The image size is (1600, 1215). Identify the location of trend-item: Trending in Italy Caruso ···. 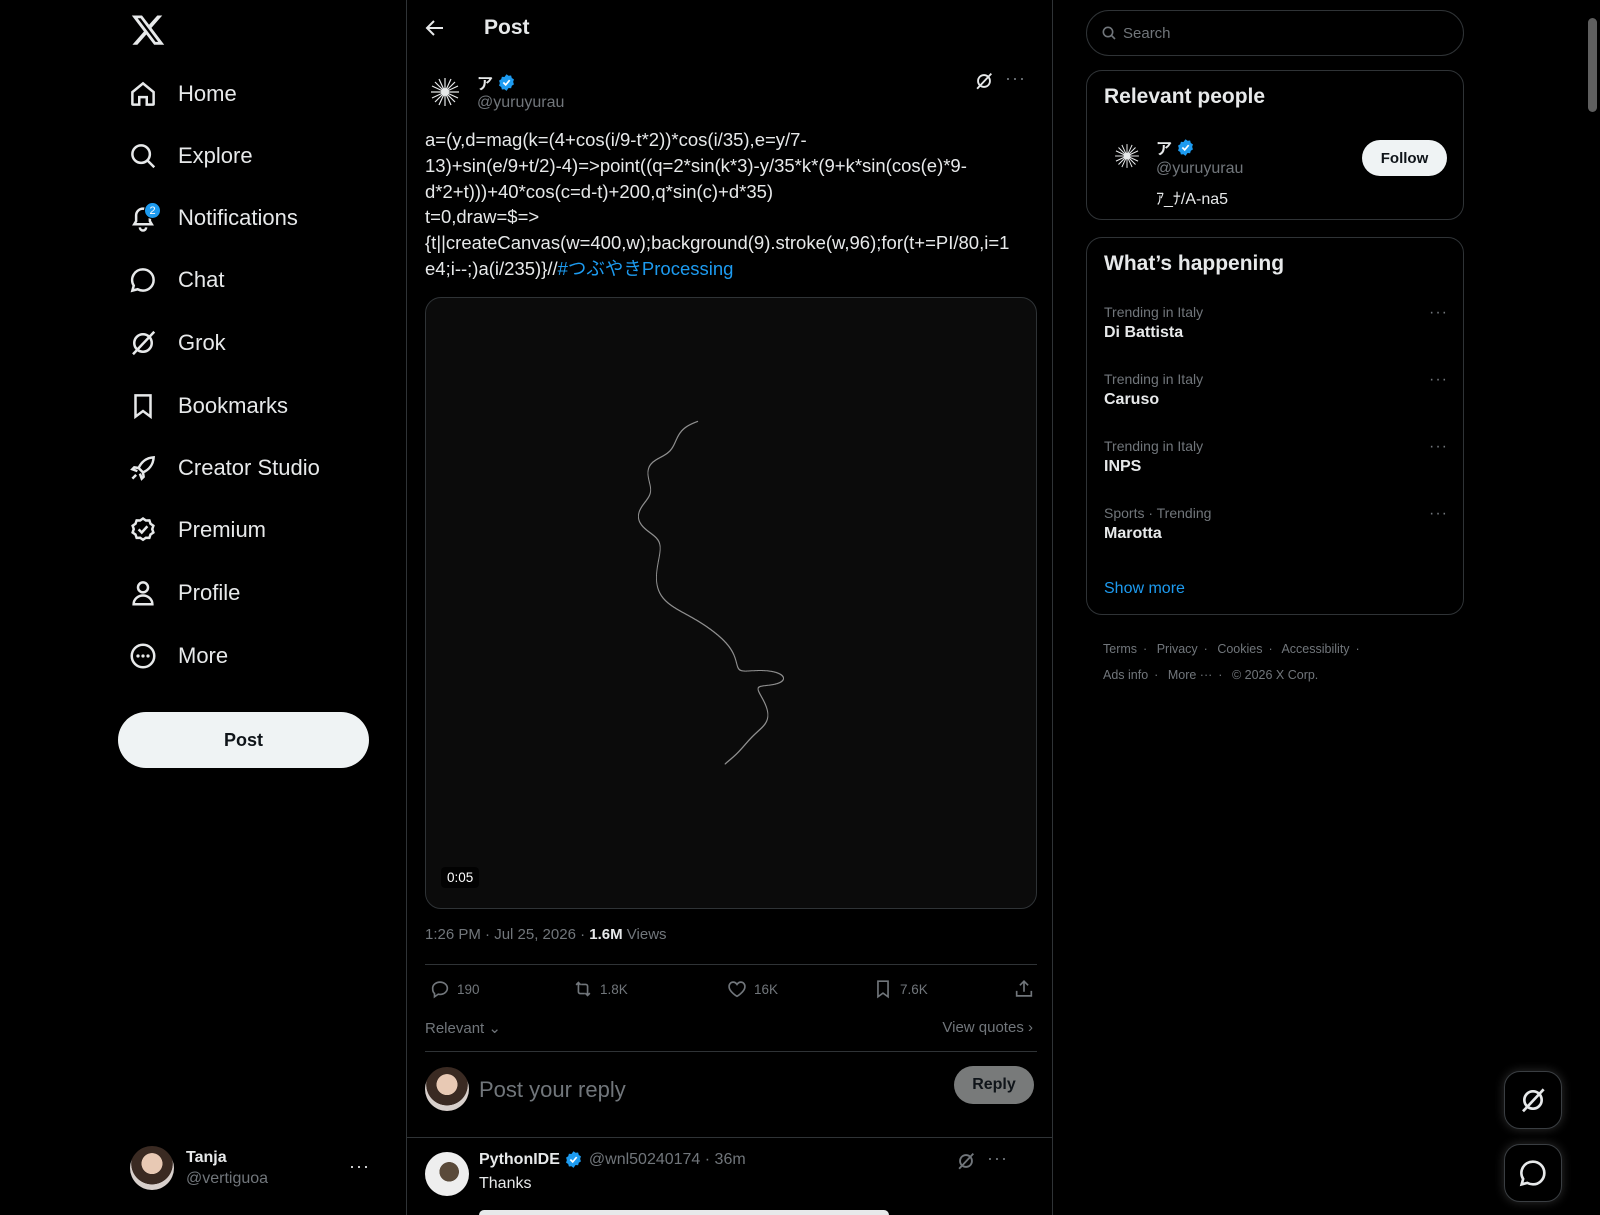
(1276, 401).